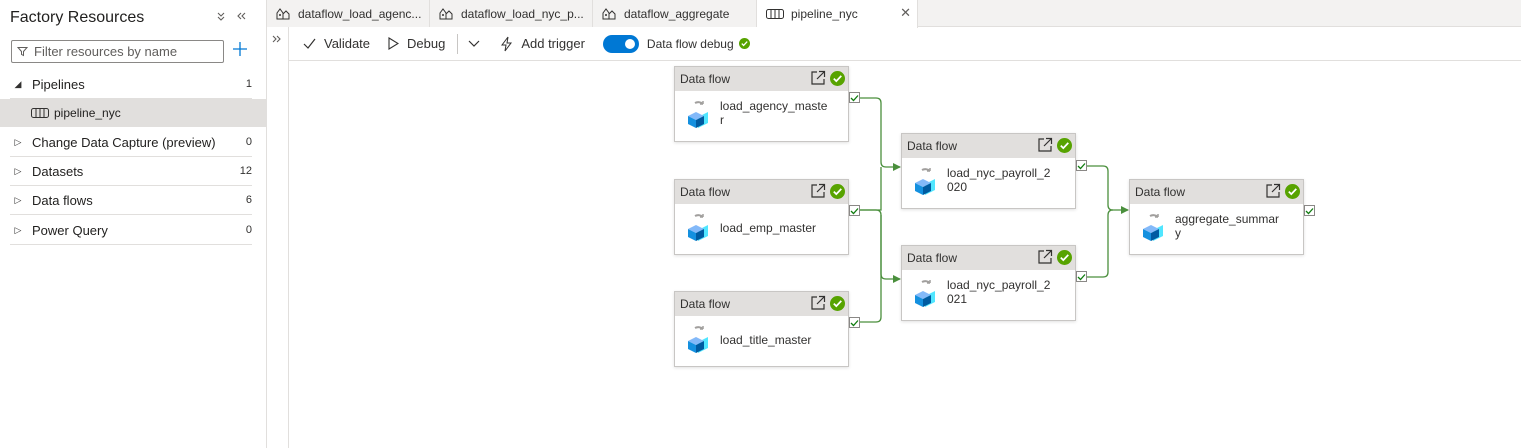  I want to click on activity-body: load_nyc_payroll_2 021, so click(988, 295).